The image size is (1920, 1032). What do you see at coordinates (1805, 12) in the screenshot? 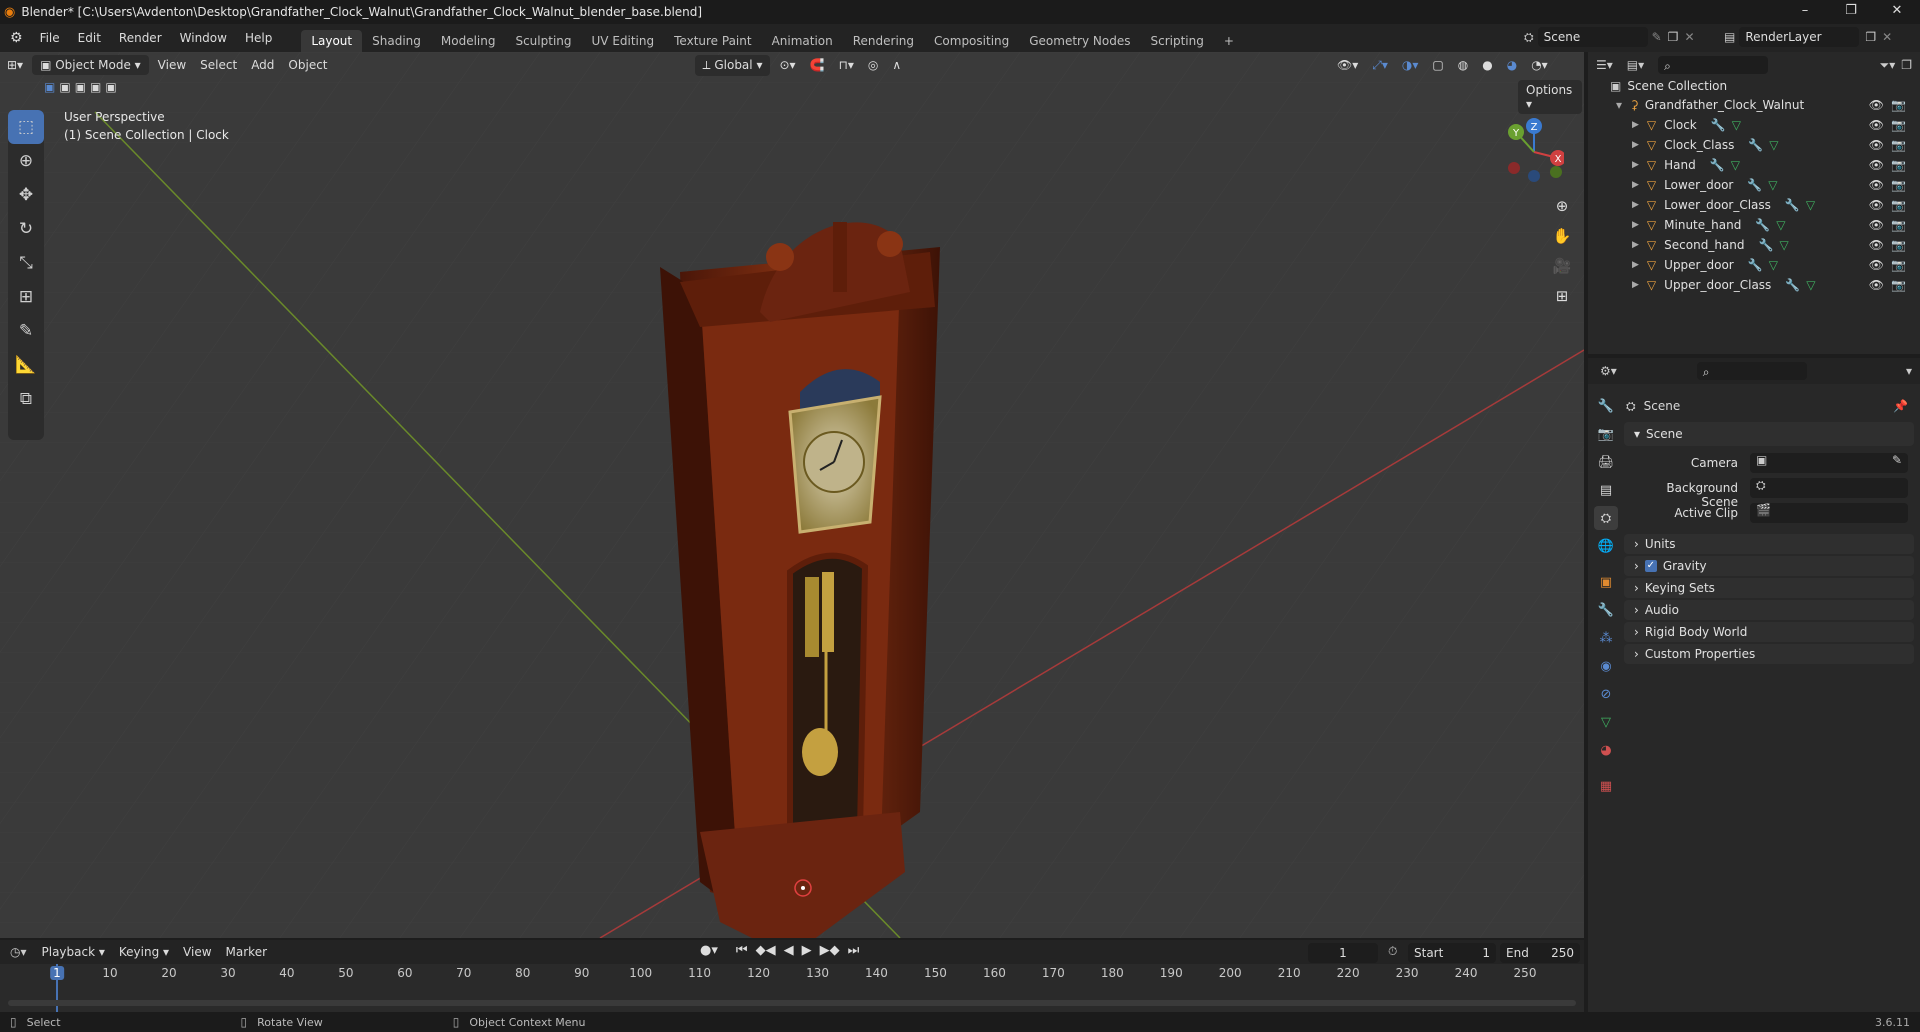
I see `minimize-button: –` at bounding box center [1805, 12].